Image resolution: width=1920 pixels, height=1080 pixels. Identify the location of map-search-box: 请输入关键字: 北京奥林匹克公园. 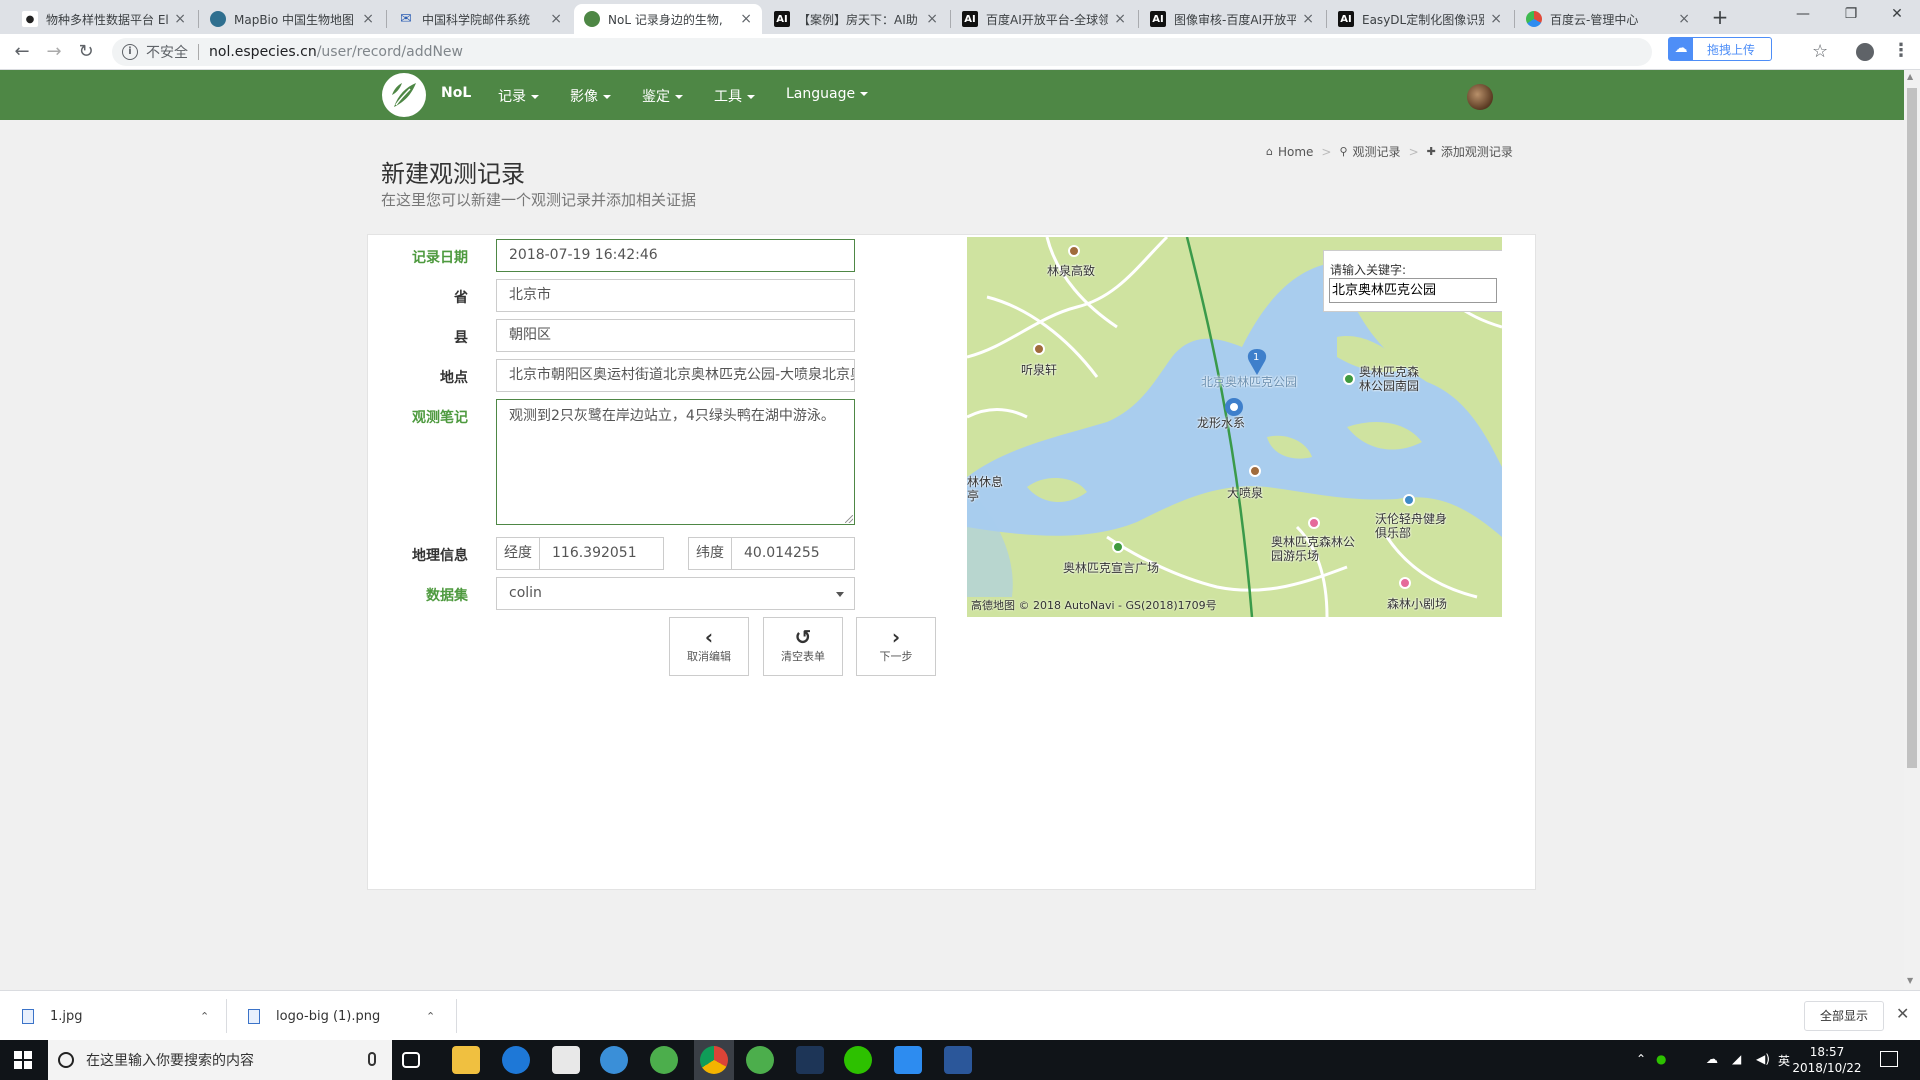
(1412, 281).